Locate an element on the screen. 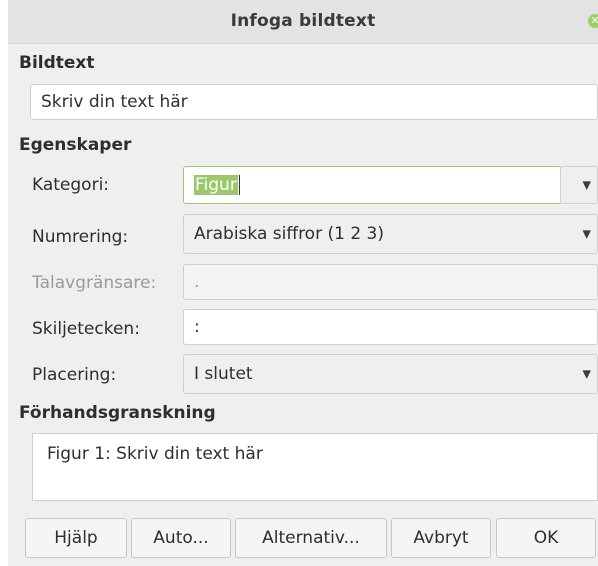  category-dropdown-button: ▼ is located at coordinates (579, 185).